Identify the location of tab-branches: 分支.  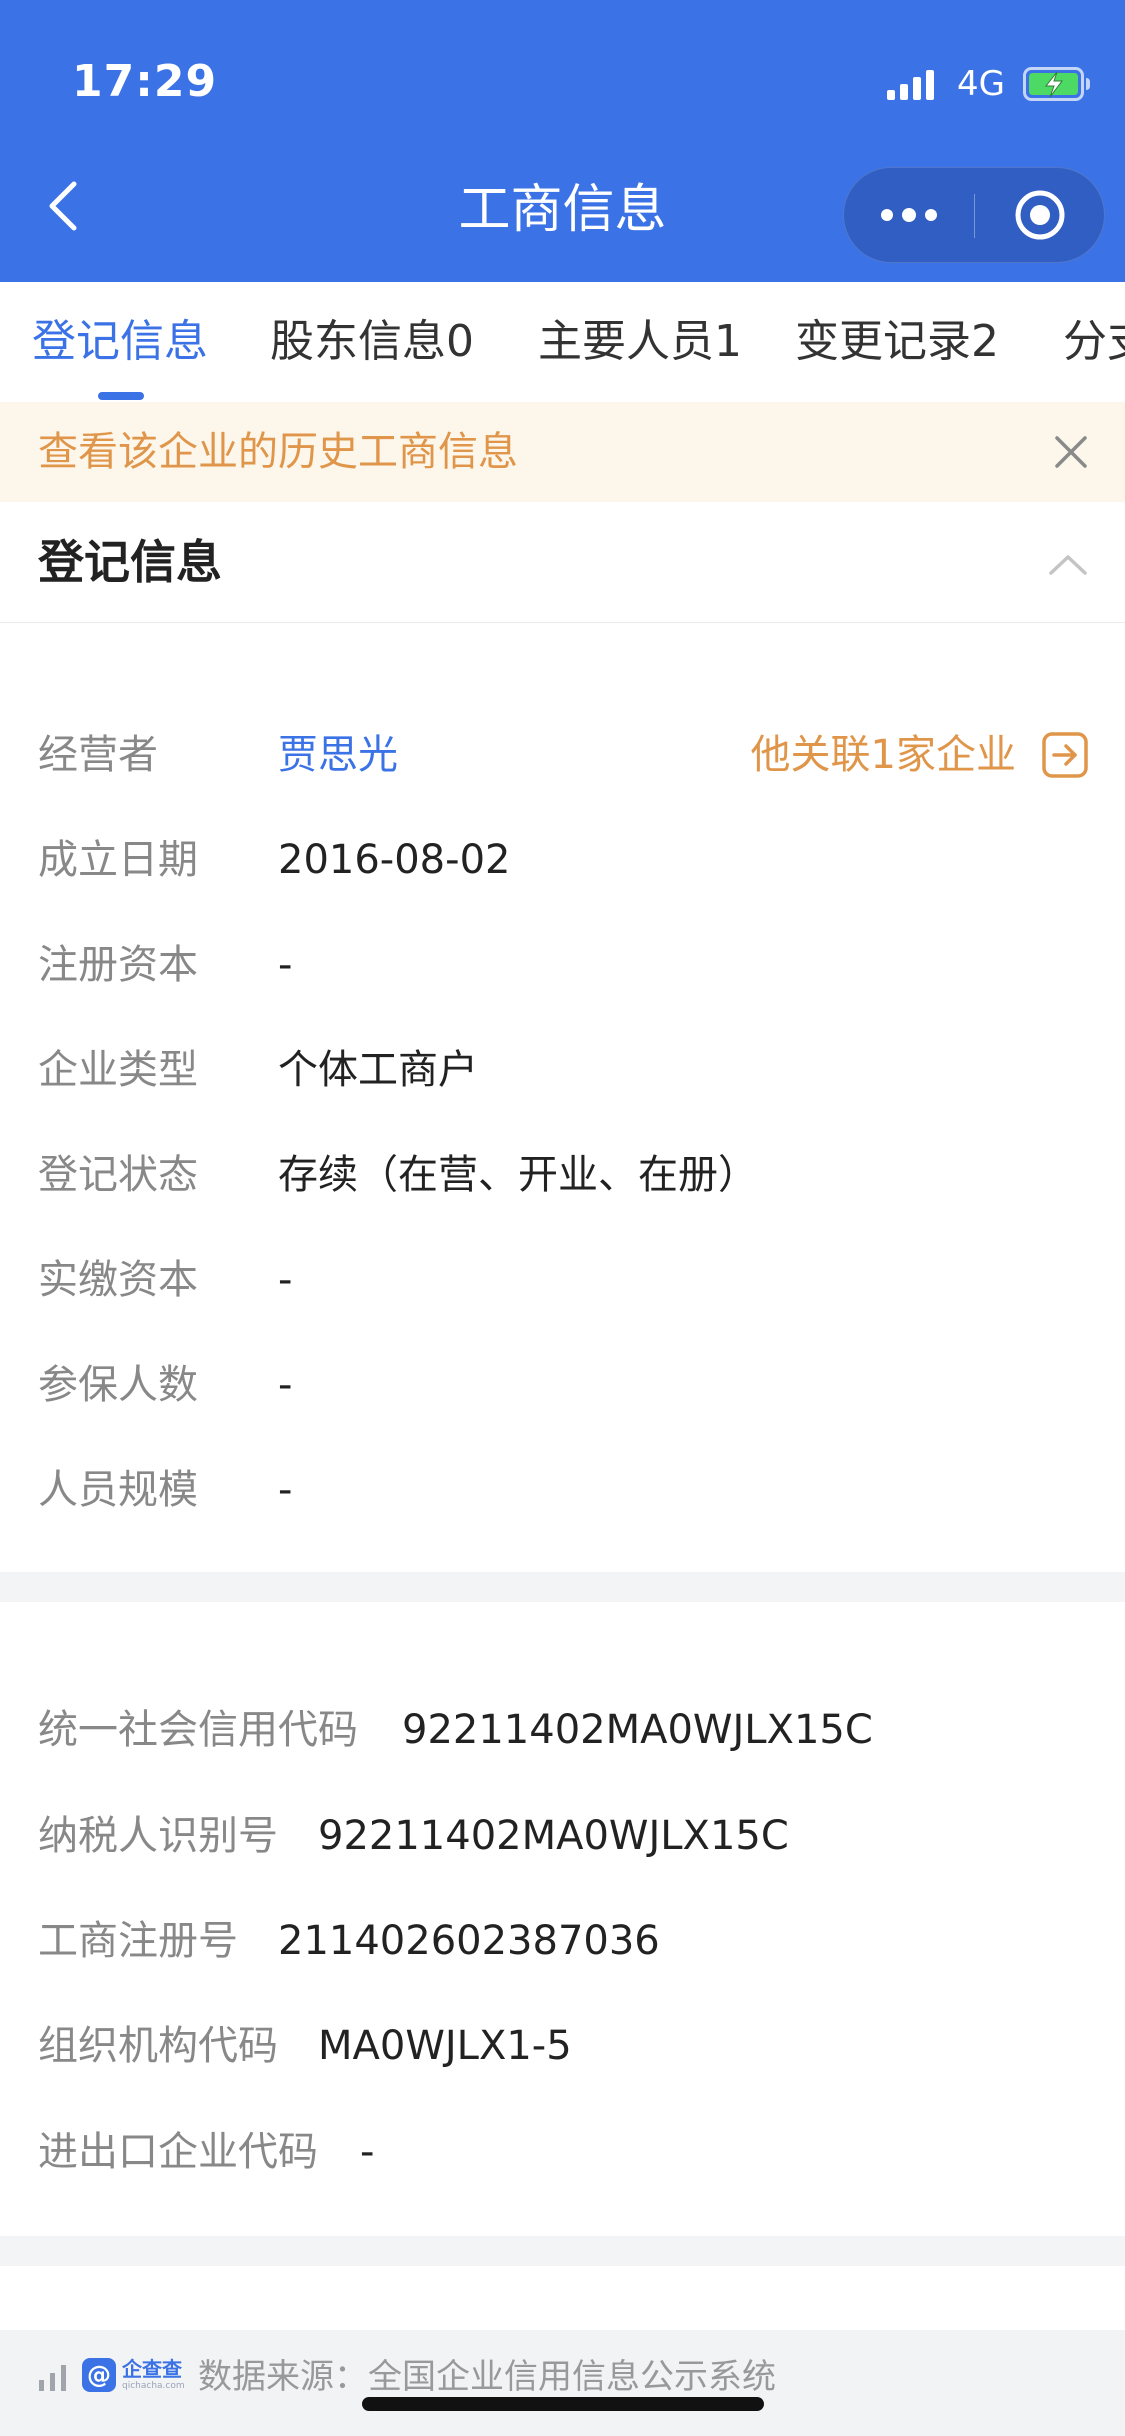
(1094, 342).